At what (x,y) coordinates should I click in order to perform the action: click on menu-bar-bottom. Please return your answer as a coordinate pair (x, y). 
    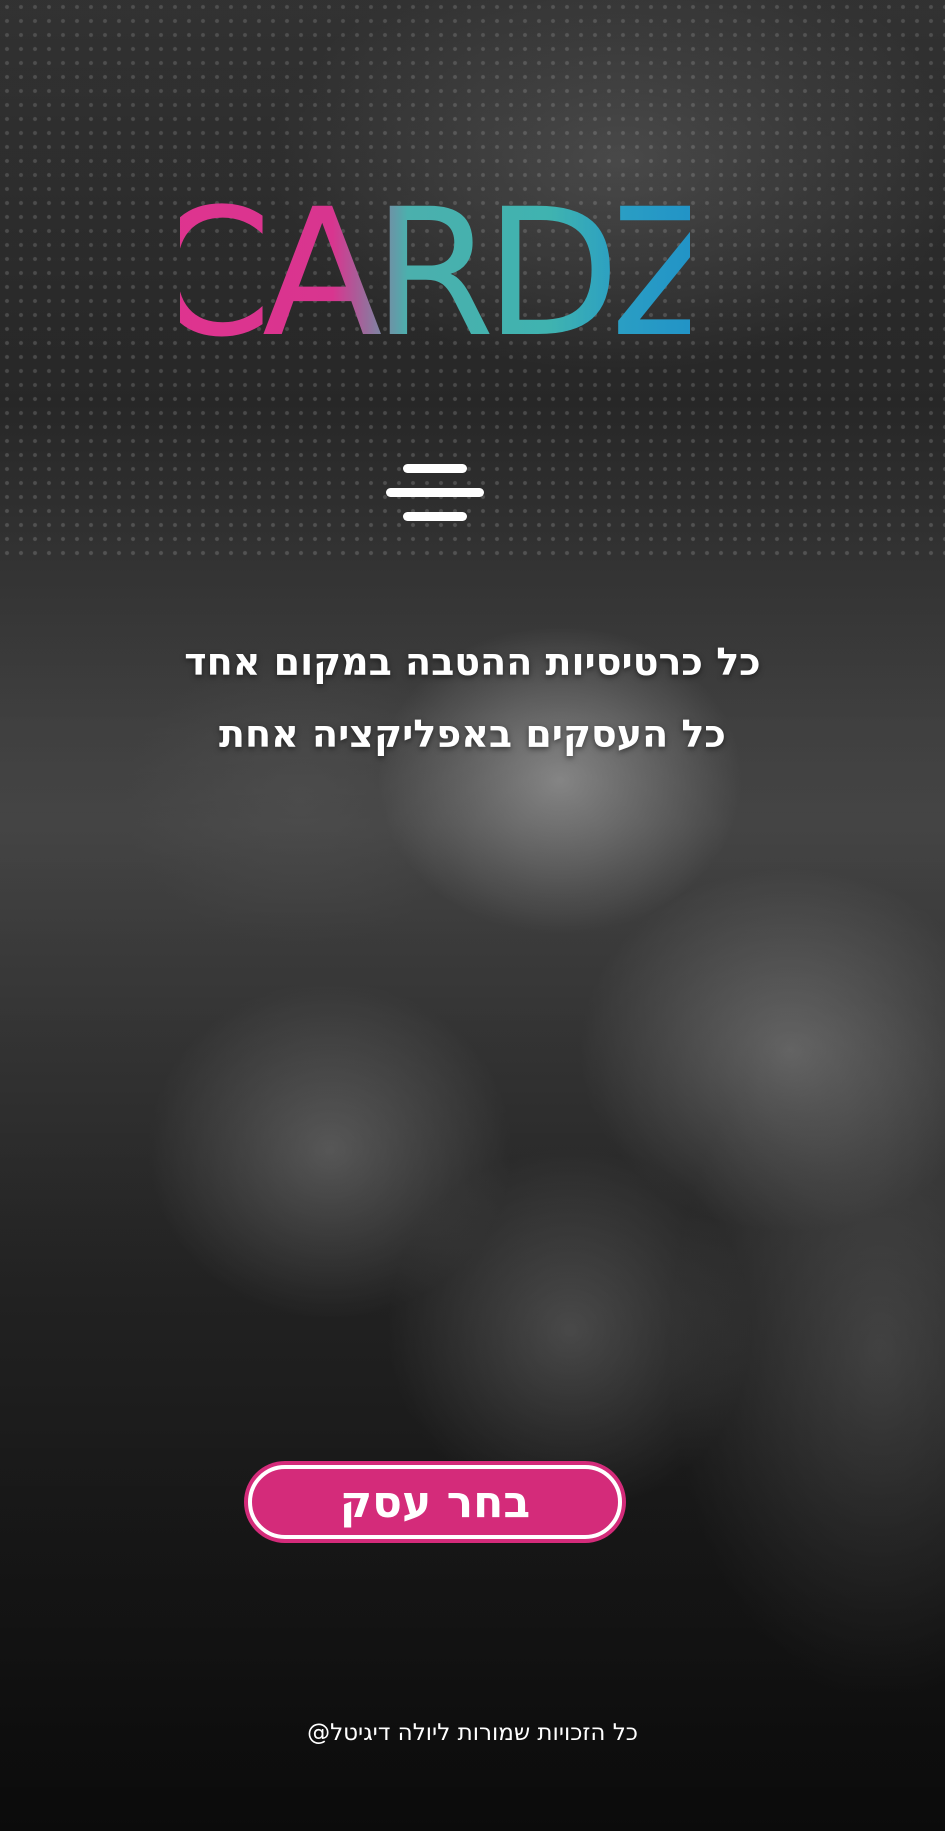
    Looking at the image, I should click on (435, 516).